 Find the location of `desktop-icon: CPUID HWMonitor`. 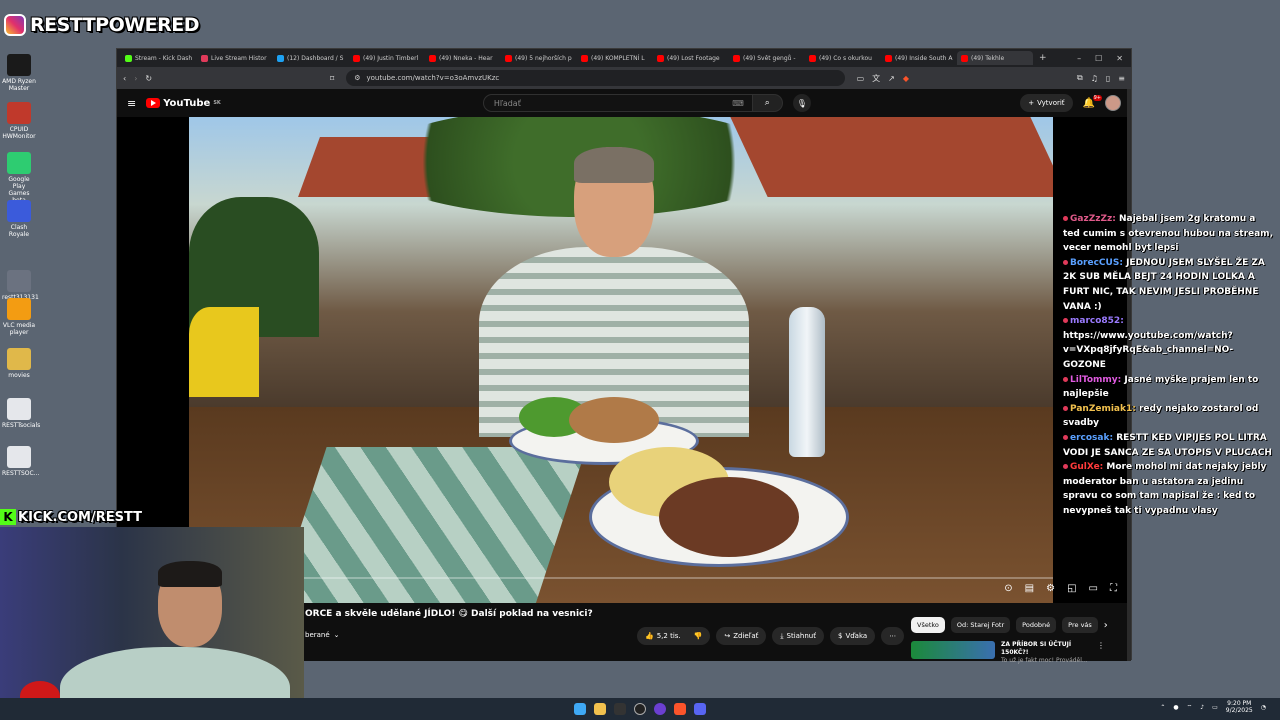

desktop-icon: CPUID HWMonitor is located at coordinates (19, 121).